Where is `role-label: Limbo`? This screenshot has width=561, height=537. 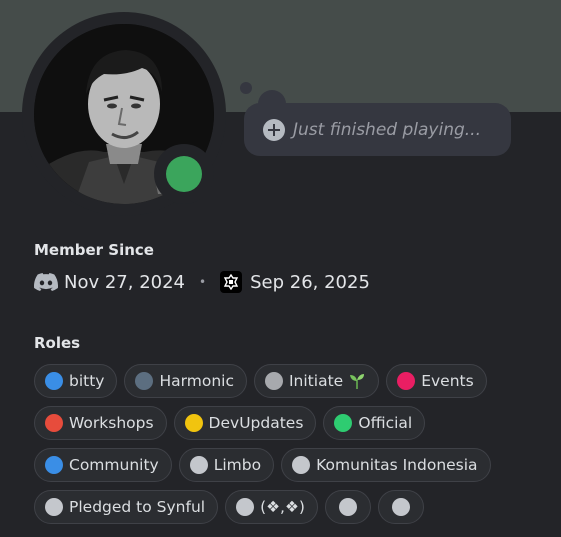
role-label: Limbo is located at coordinates (237, 465).